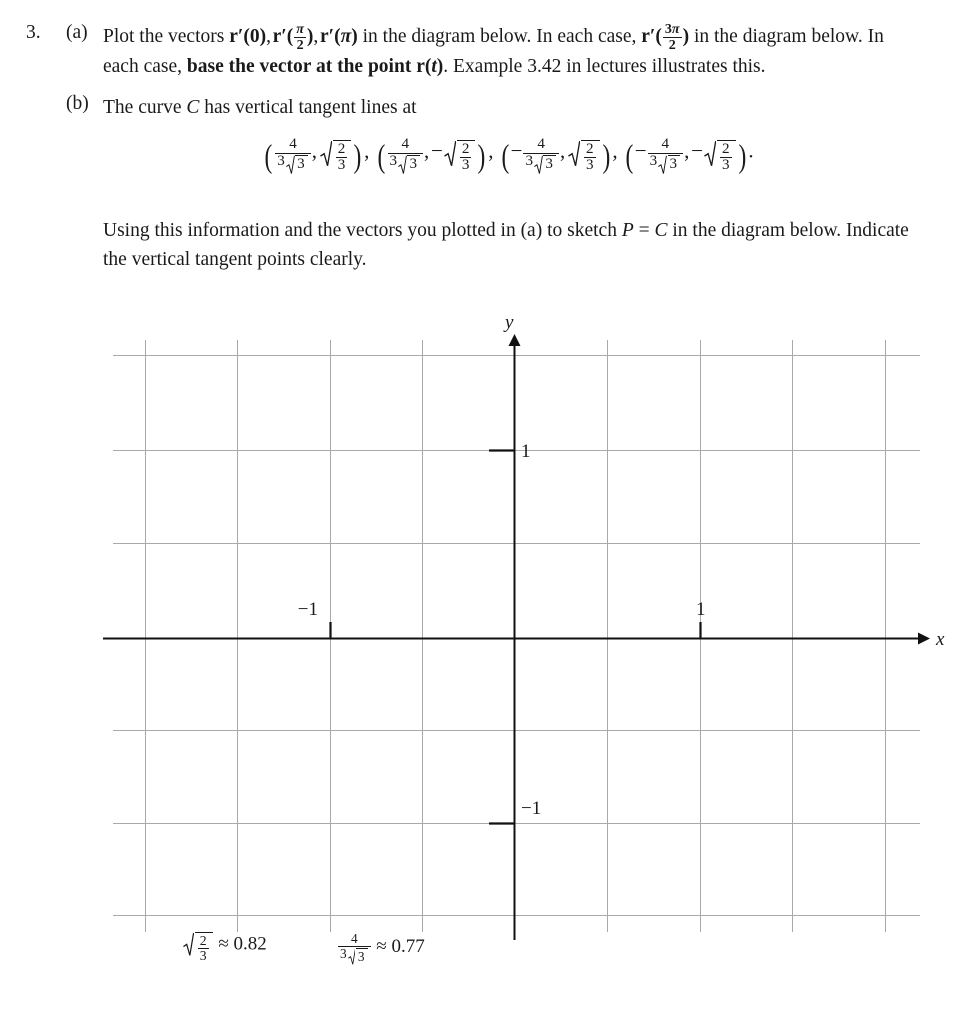  What do you see at coordinates (672, 29) in the screenshot?
I see `three-pi-numerator: 3π` at bounding box center [672, 29].